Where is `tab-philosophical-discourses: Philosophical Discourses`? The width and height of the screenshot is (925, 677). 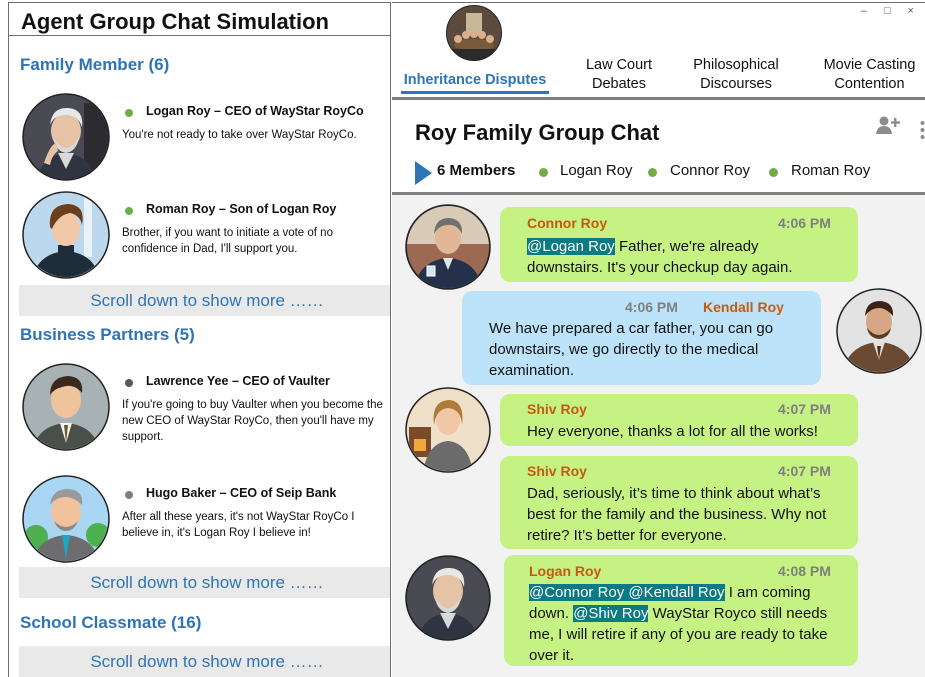
tab-philosophical-discourses: Philosophical Discourses is located at coordinates (736, 75).